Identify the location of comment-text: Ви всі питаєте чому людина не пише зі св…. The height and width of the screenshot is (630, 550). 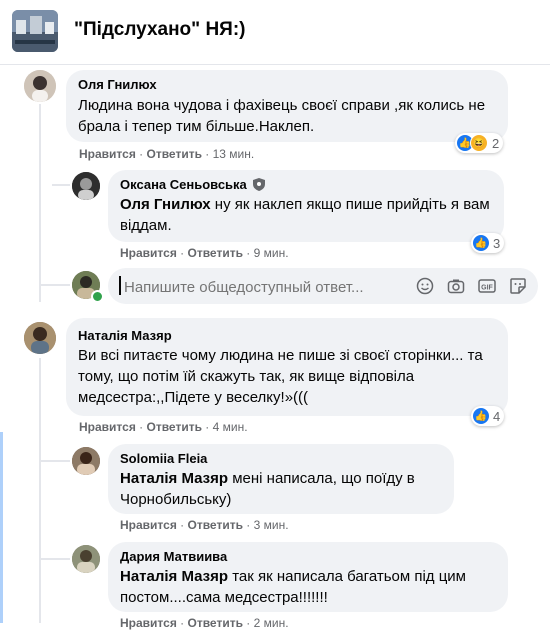
(280, 376).